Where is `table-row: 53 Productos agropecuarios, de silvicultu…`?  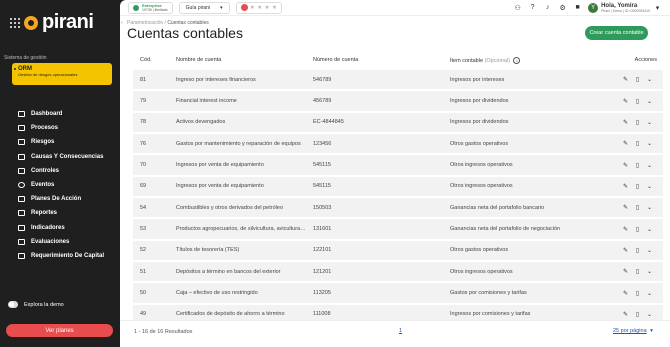 table-row: 53 Productos agropecuarios, de silvicultu… is located at coordinates (398, 230).